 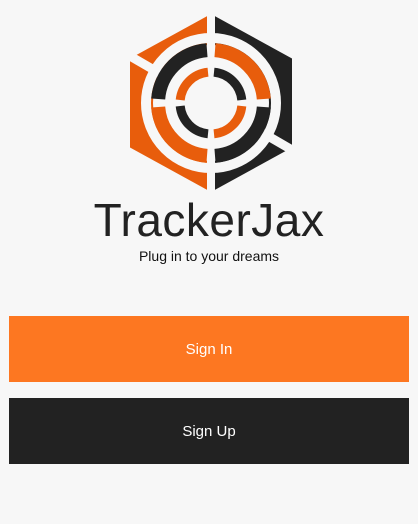 What do you see at coordinates (209, 220) in the screenshot?
I see `app-title: TrackerJax` at bounding box center [209, 220].